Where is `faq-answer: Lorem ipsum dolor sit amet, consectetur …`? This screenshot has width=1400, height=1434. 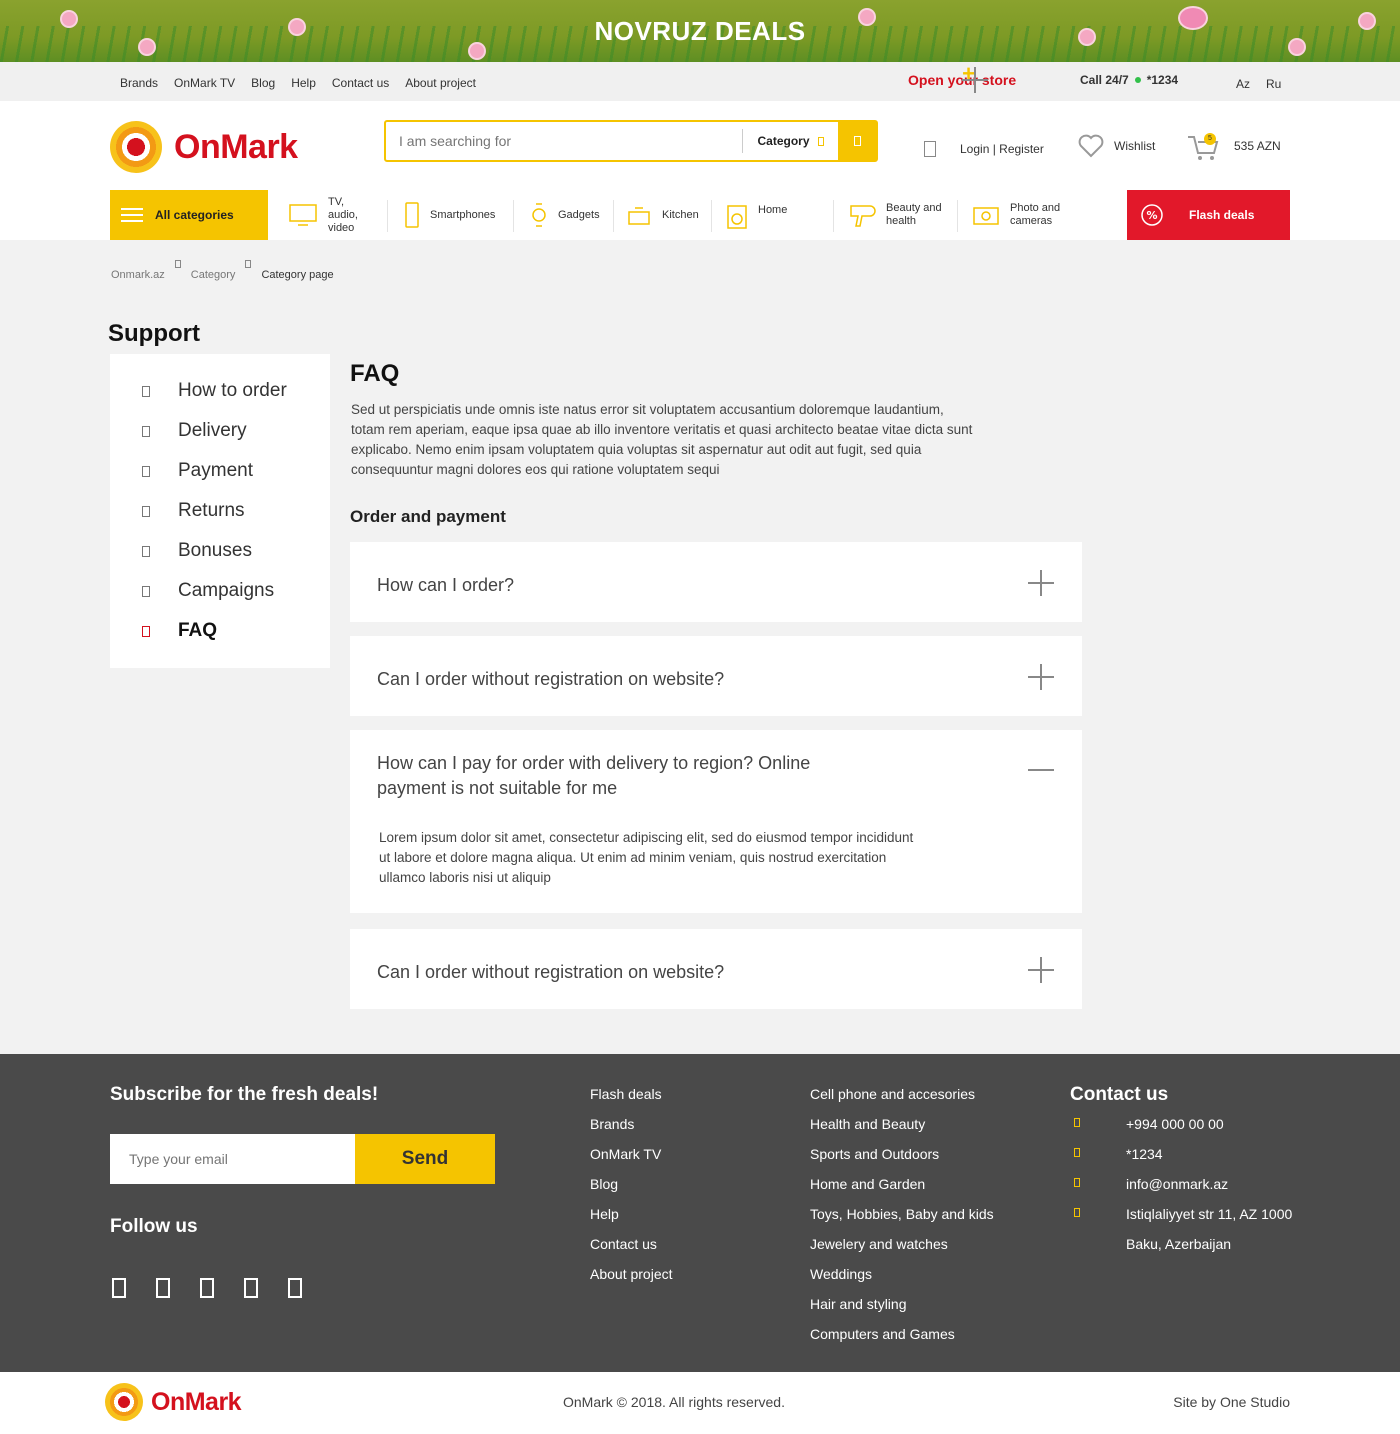
faq-answer: Lorem ipsum dolor sit amet, consectetur … is located at coordinates (646, 857).